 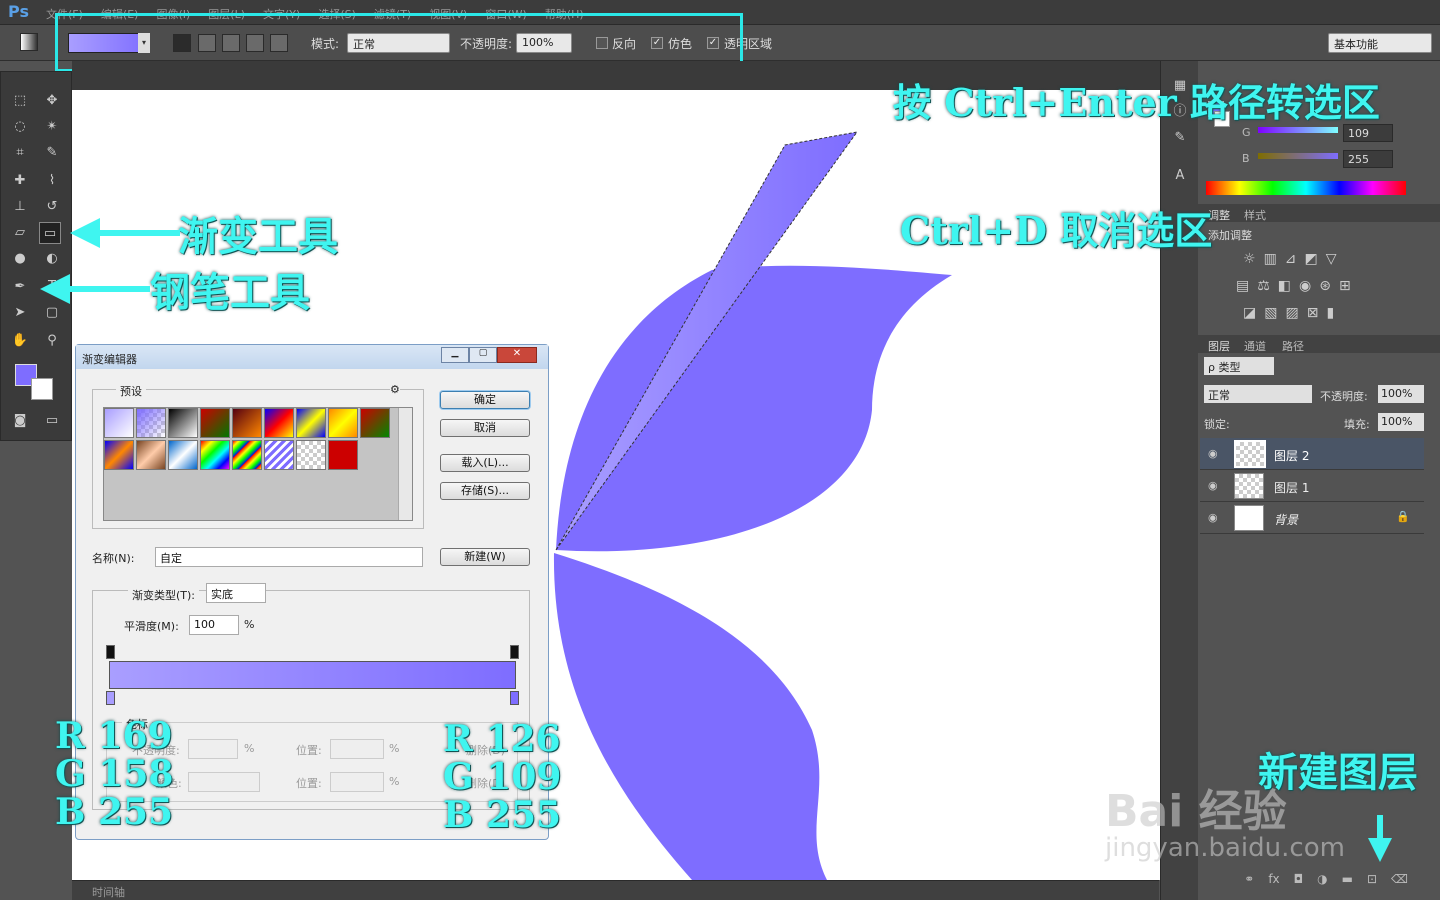 What do you see at coordinates (114, 812) in the screenshot?
I see `left-b-value: B 255` at bounding box center [114, 812].